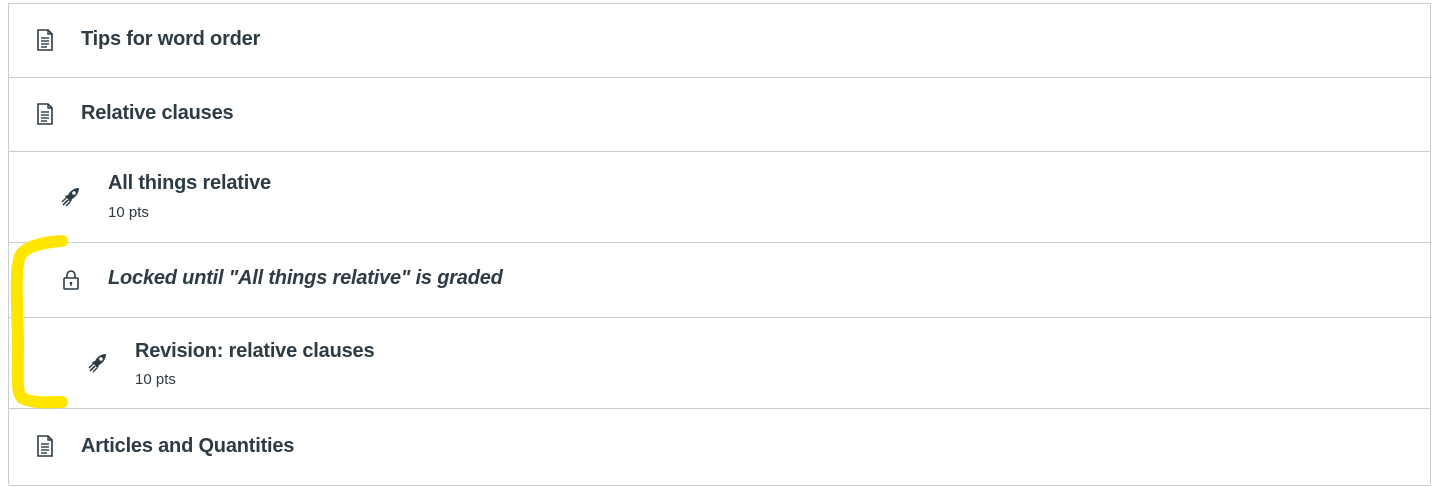  I want to click on module-item-title: Revision: relative clauses, so click(255, 351).